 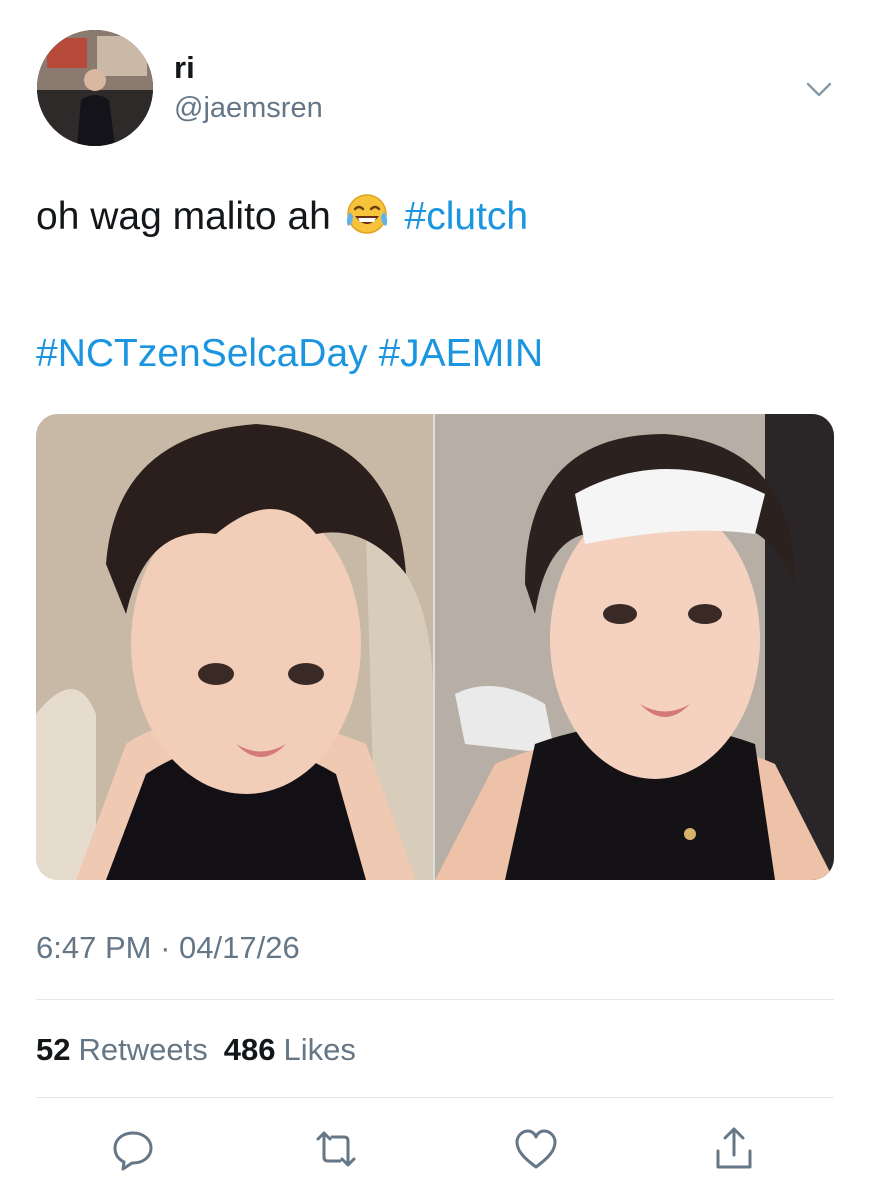 What do you see at coordinates (53, 1049) in the screenshot?
I see `retweets-count: 52` at bounding box center [53, 1049].